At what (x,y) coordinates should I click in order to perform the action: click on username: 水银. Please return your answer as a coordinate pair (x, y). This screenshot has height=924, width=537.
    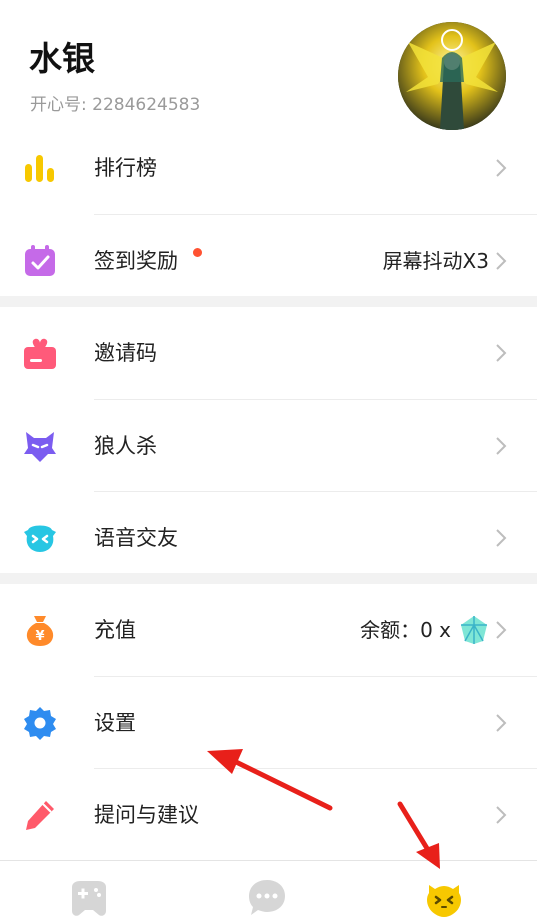
    Looking at the image, I should click on (62, 58).